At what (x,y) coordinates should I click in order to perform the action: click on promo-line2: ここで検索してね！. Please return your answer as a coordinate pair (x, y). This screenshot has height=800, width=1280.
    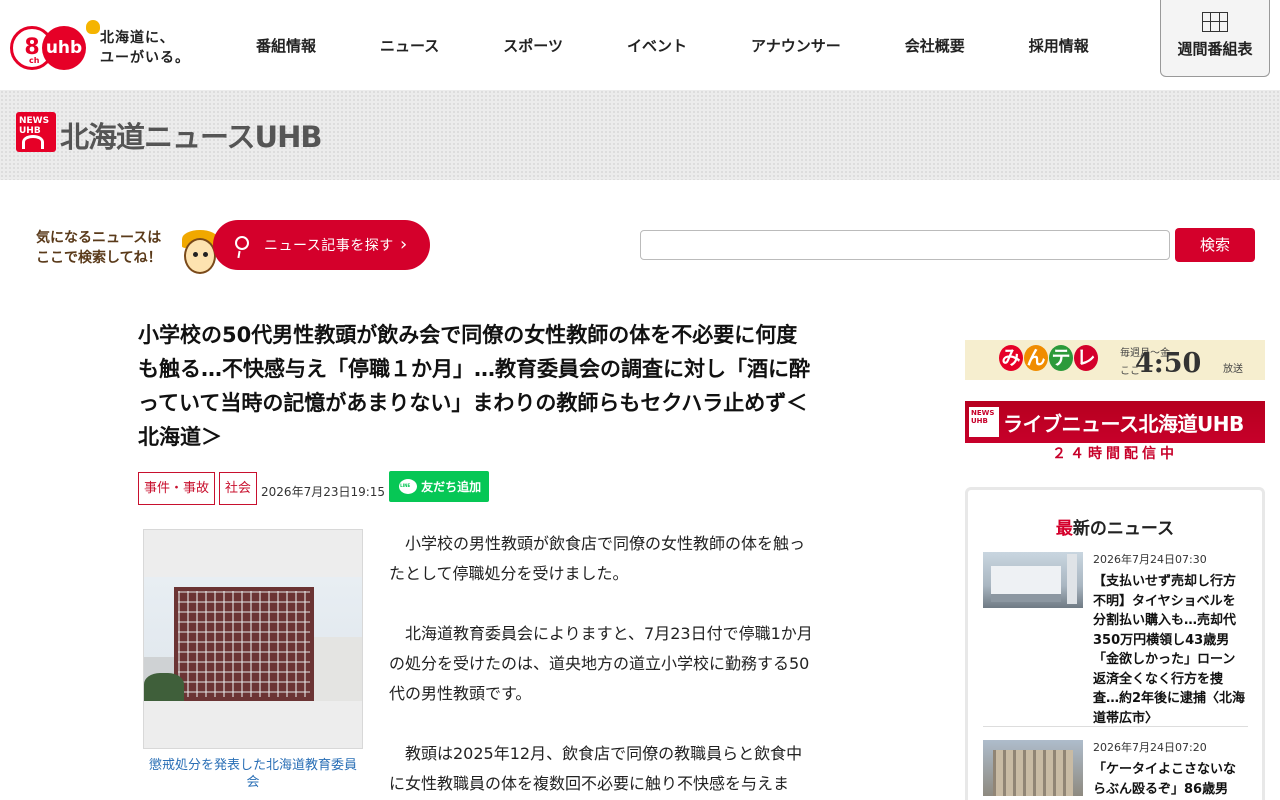
    Looking at the image, I should click on (99, 258).